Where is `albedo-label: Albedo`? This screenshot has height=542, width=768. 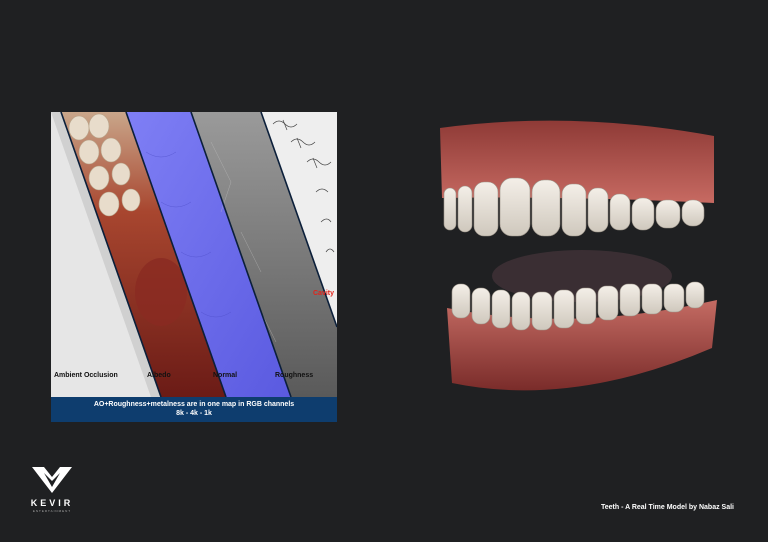 albedo-label: Albedo is located at coordinates (159, 375).